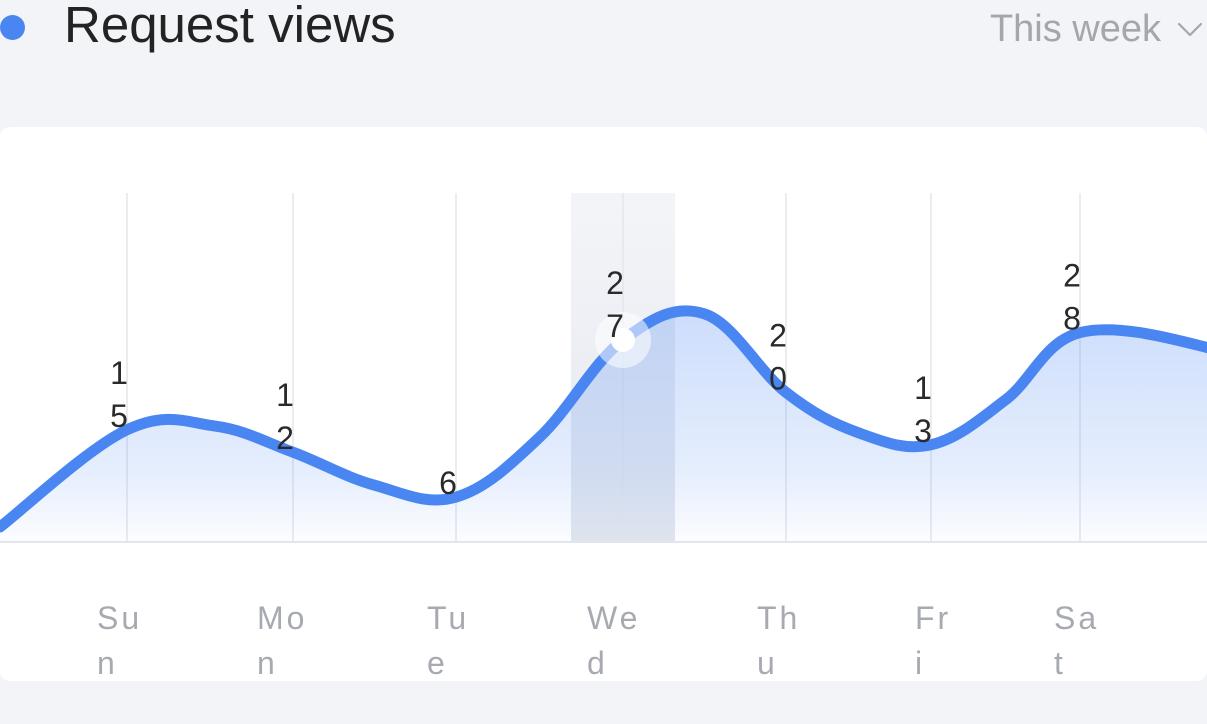 The image size is (1207, 724). I want to click on period-dropdown: This week, so click(1098, 29).